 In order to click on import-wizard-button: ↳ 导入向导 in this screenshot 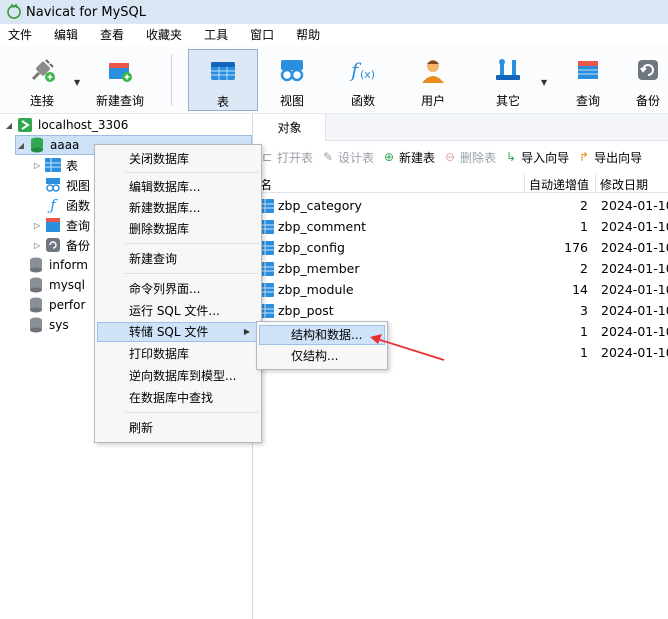, I will do `click(536, 157)`.